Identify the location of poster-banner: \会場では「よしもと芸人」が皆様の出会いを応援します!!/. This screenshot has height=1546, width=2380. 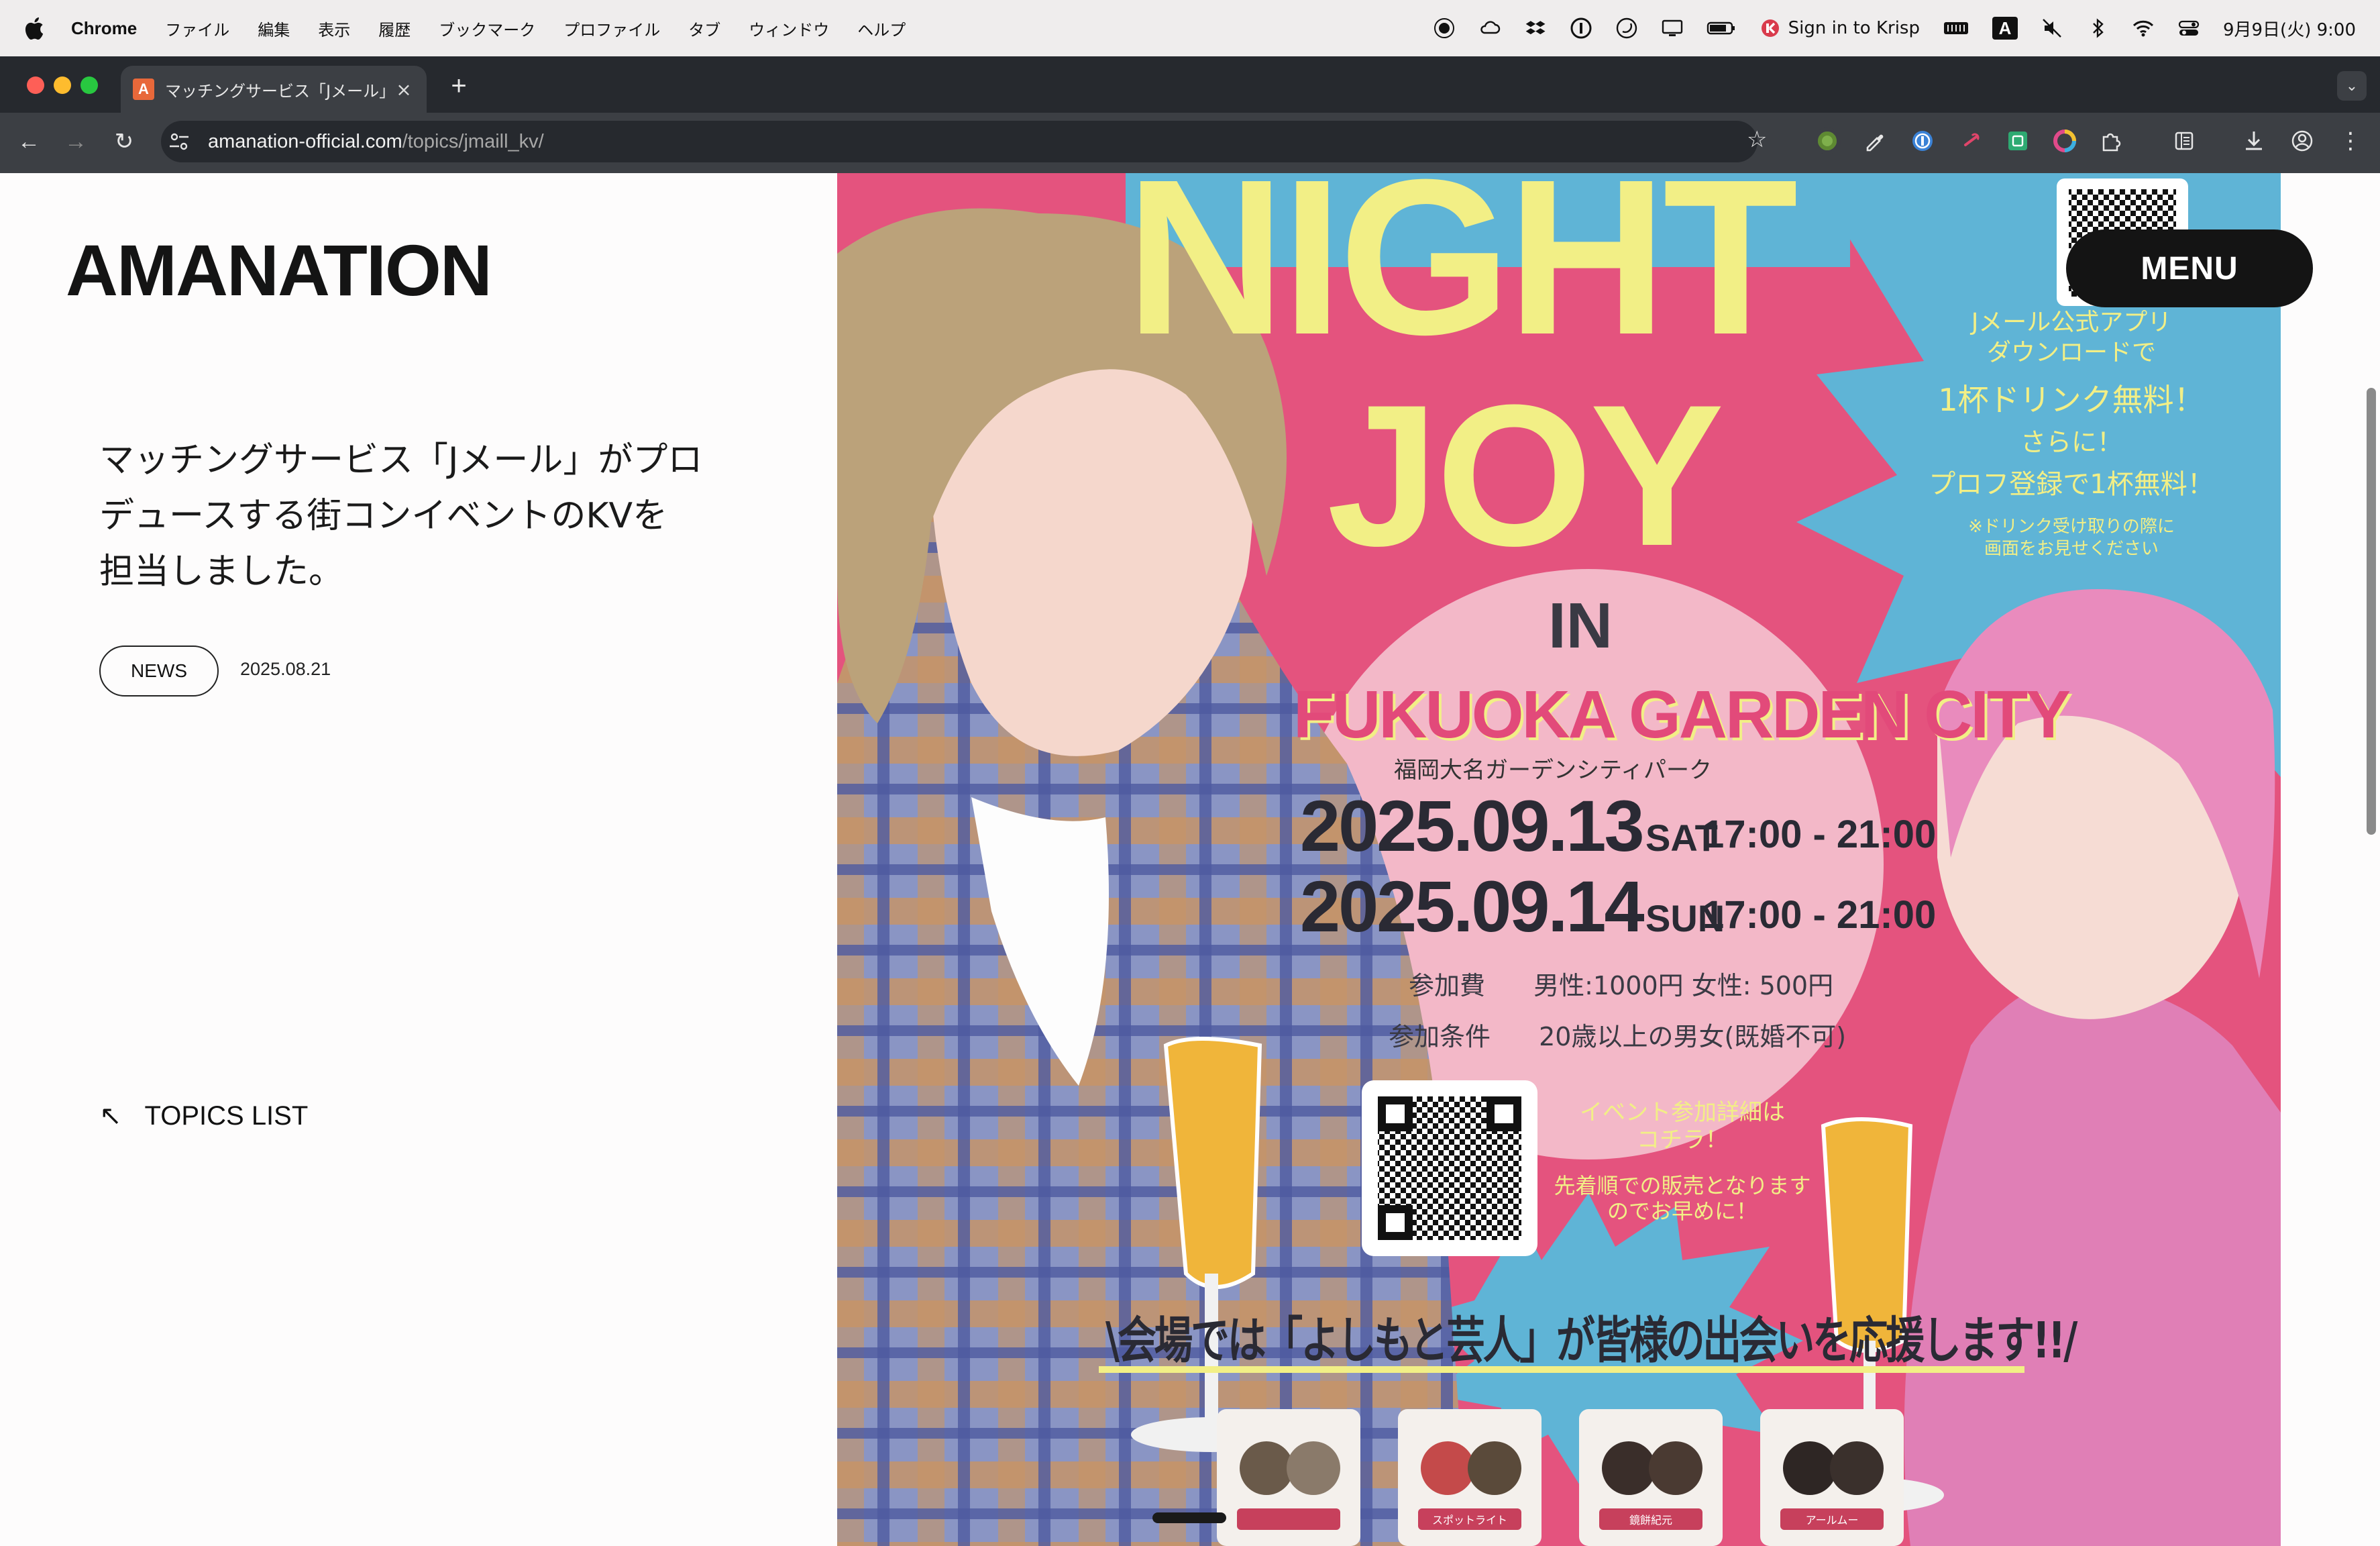
(1591, 1341).